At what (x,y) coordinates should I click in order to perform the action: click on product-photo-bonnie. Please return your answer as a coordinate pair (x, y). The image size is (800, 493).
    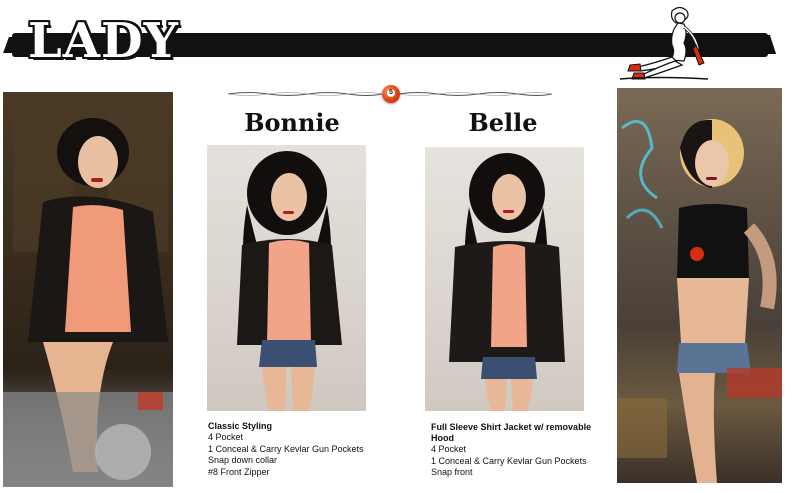
    Looking at the image, I should click on (286, 278).